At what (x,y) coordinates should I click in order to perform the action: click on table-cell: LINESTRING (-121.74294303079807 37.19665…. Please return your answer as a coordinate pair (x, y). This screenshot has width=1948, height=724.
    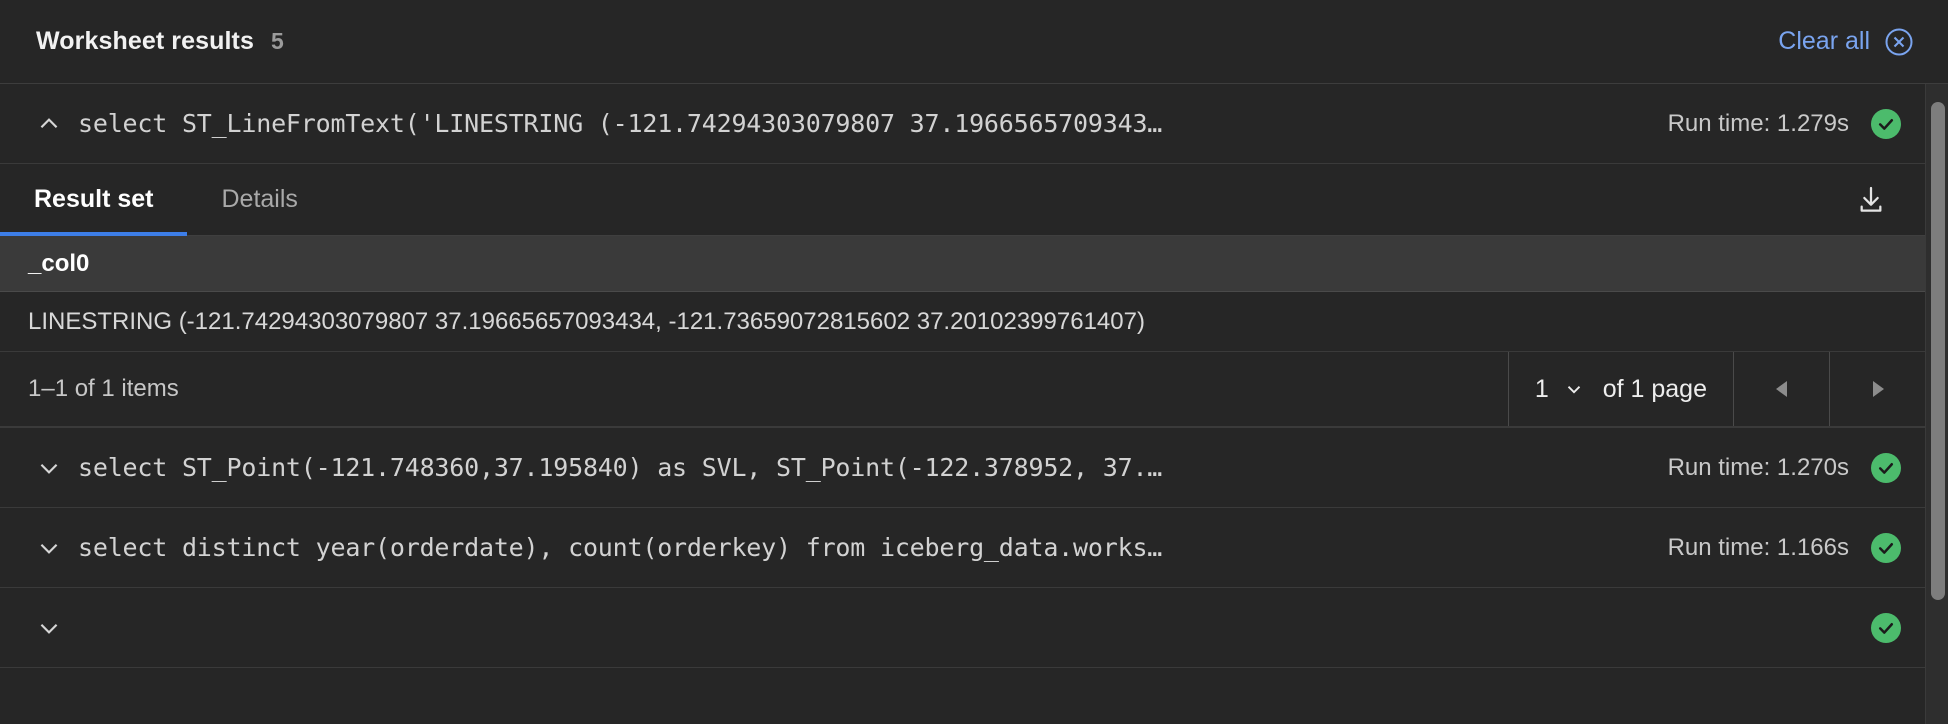
    Looking at the image, I should click on (586, 321).